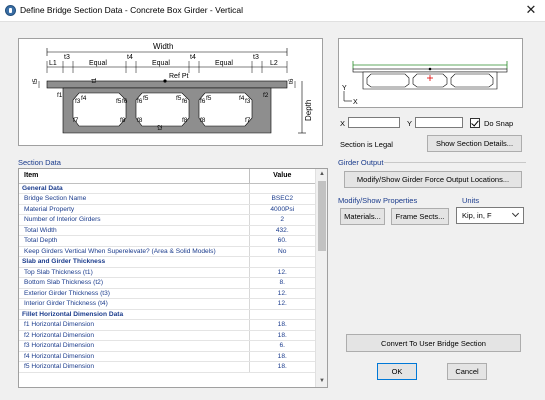 This screenshot has width=545, height=400. What do you see at coordinates (266, 95) in the screenshot?
I see `f2-label: f2` at bounding box center [266, 95].